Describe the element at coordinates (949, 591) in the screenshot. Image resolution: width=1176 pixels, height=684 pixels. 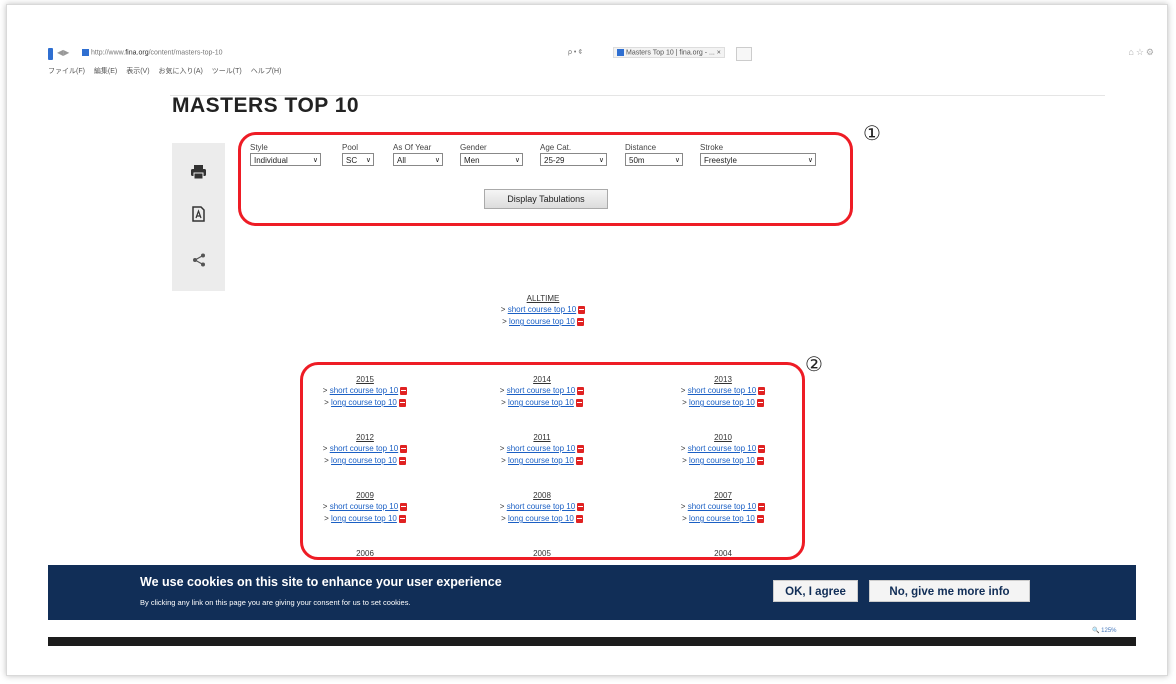
I see `more-info-button: No, give me more info` at that location.